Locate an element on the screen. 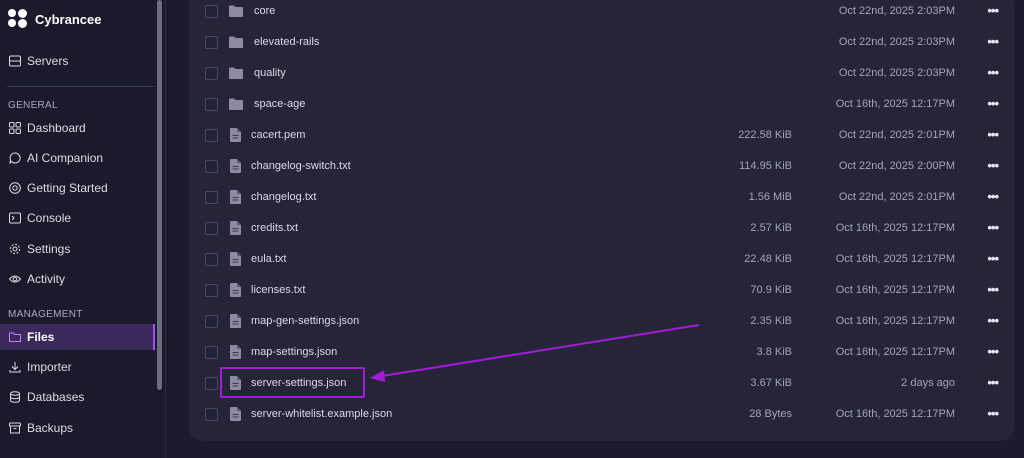 This screenshot has height=458, width=1024. file-name: core is located at coordinates (264, 11).